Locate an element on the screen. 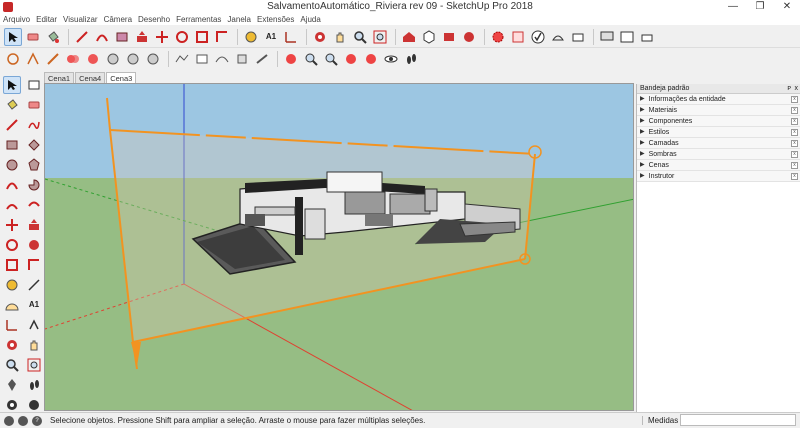 Image resolution: width=800 pixels, height=428 pixels. from-scratch-icon is located at coordinates (202, 59).